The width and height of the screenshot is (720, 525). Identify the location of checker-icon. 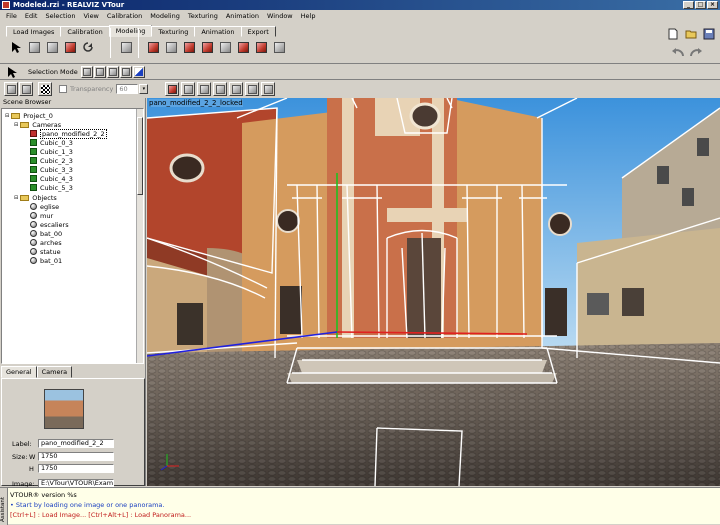
(45, 89).